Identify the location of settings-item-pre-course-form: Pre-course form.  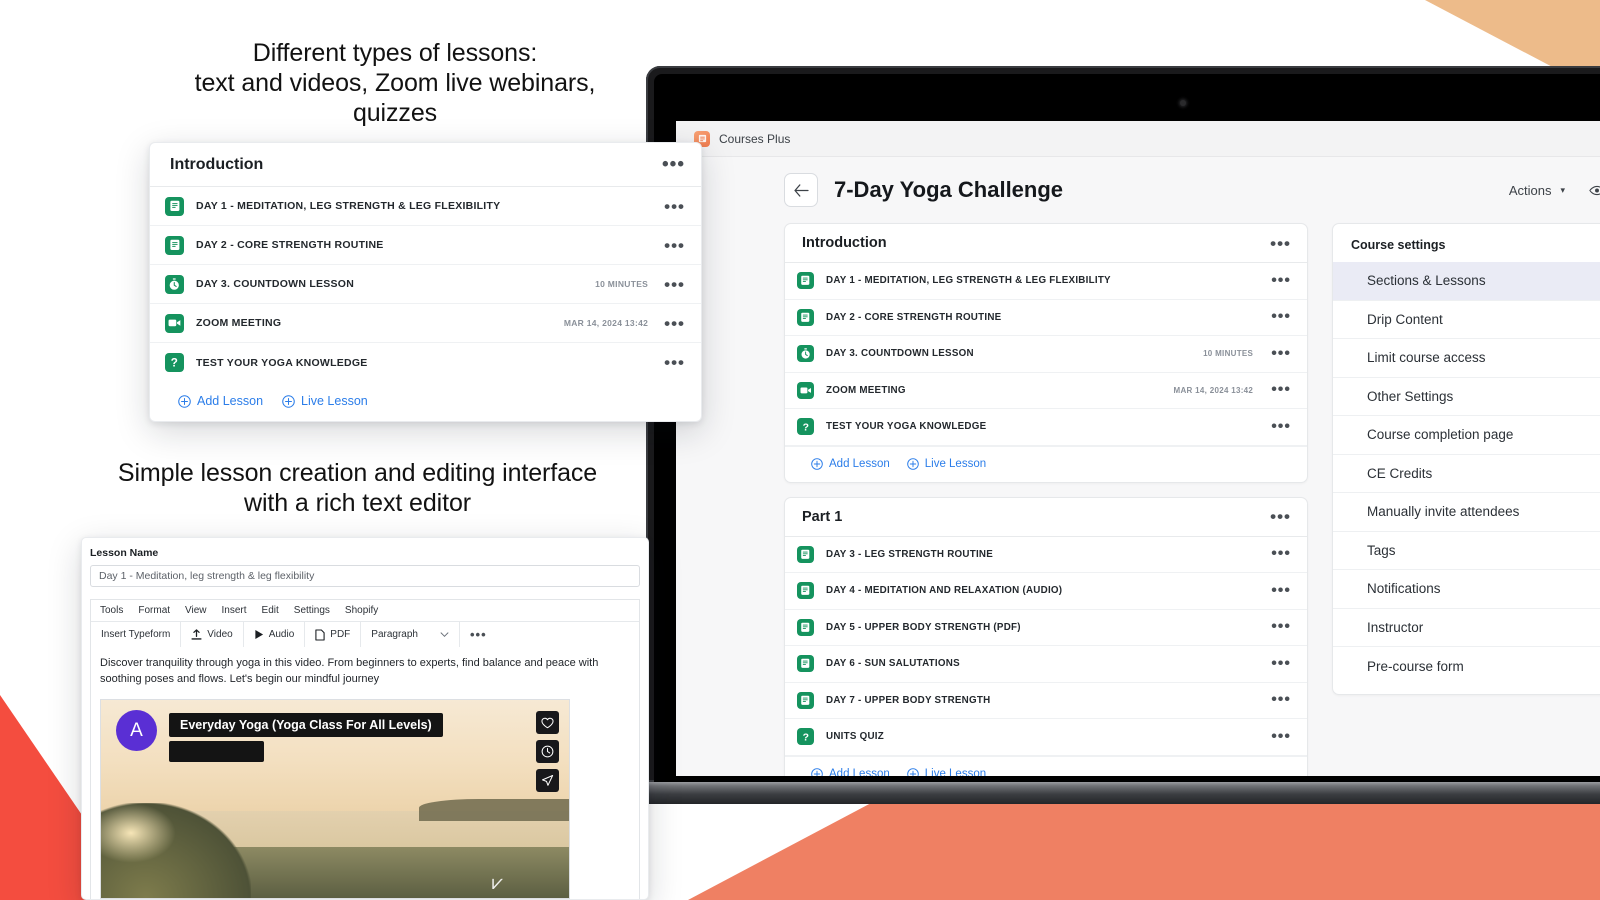
(1466, 666).